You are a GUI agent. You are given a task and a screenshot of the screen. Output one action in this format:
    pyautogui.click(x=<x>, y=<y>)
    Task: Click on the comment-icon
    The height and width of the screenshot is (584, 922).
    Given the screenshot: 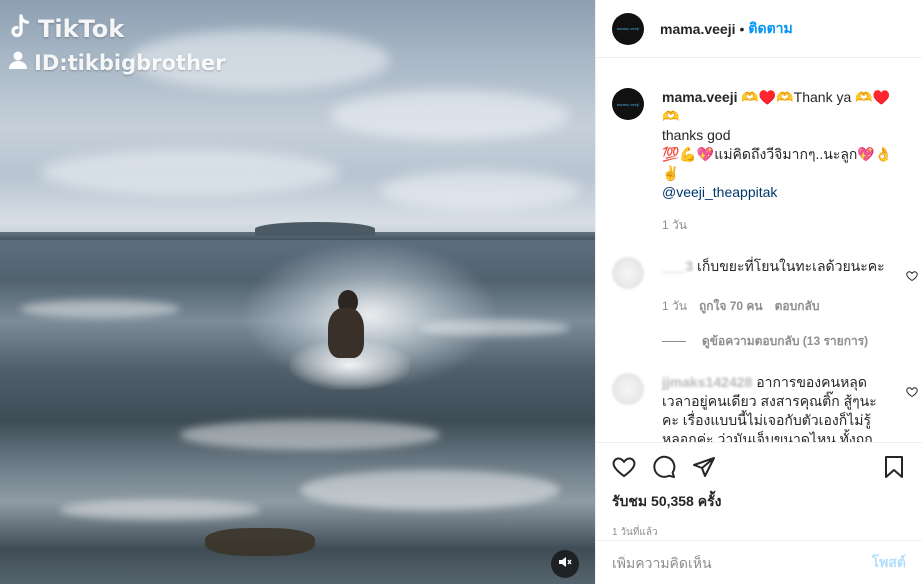 What is the action you would take?
    pyautogui.click(x=664, y=467)
    